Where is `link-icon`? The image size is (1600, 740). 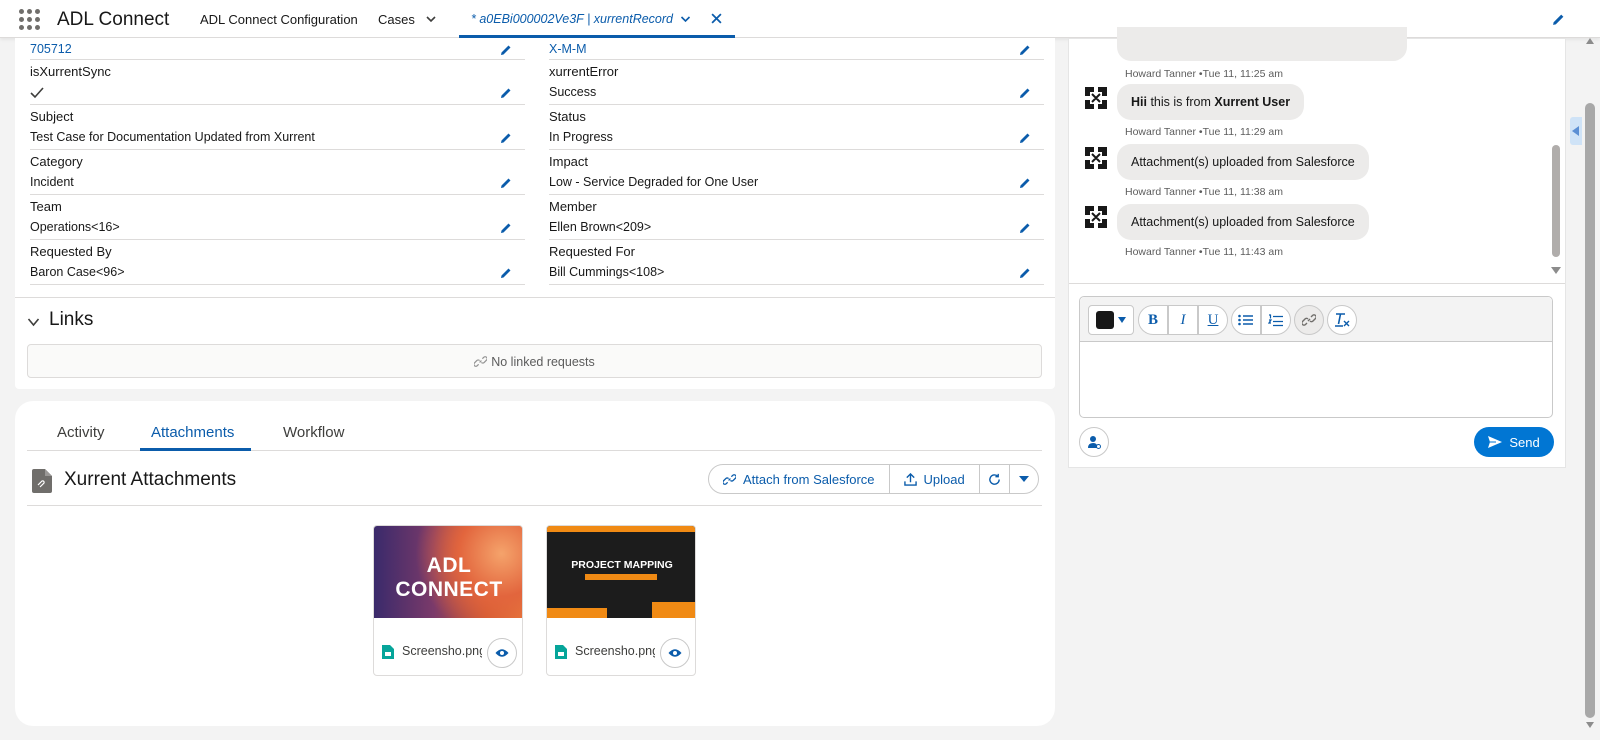
link-icon is located at coordinates (1309, 320).